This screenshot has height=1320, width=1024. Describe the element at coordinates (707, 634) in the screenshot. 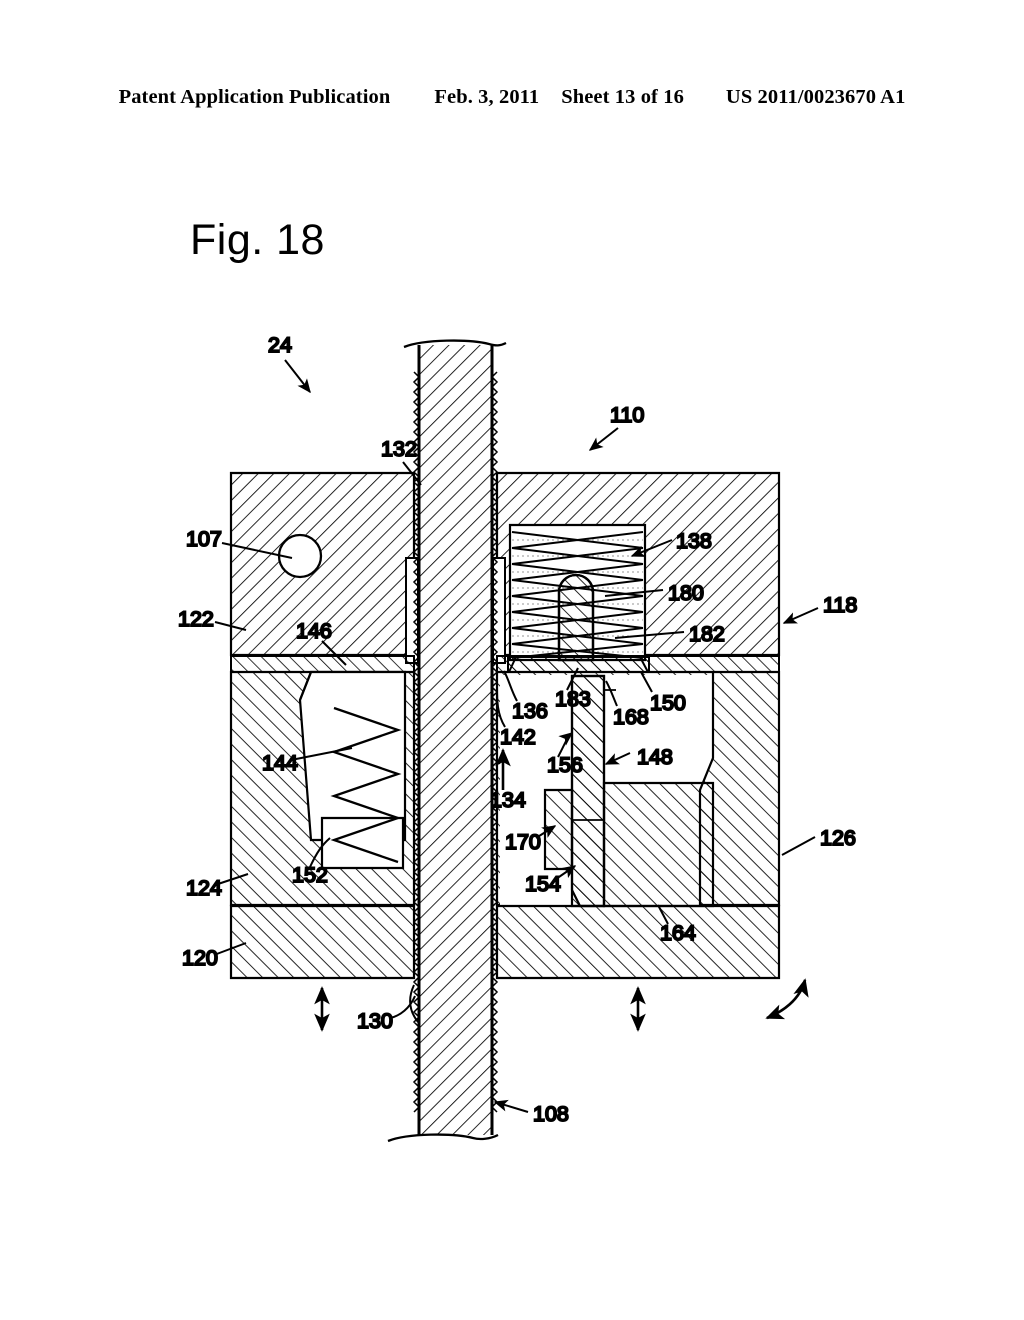

I see `ref-182: 182` at that location.